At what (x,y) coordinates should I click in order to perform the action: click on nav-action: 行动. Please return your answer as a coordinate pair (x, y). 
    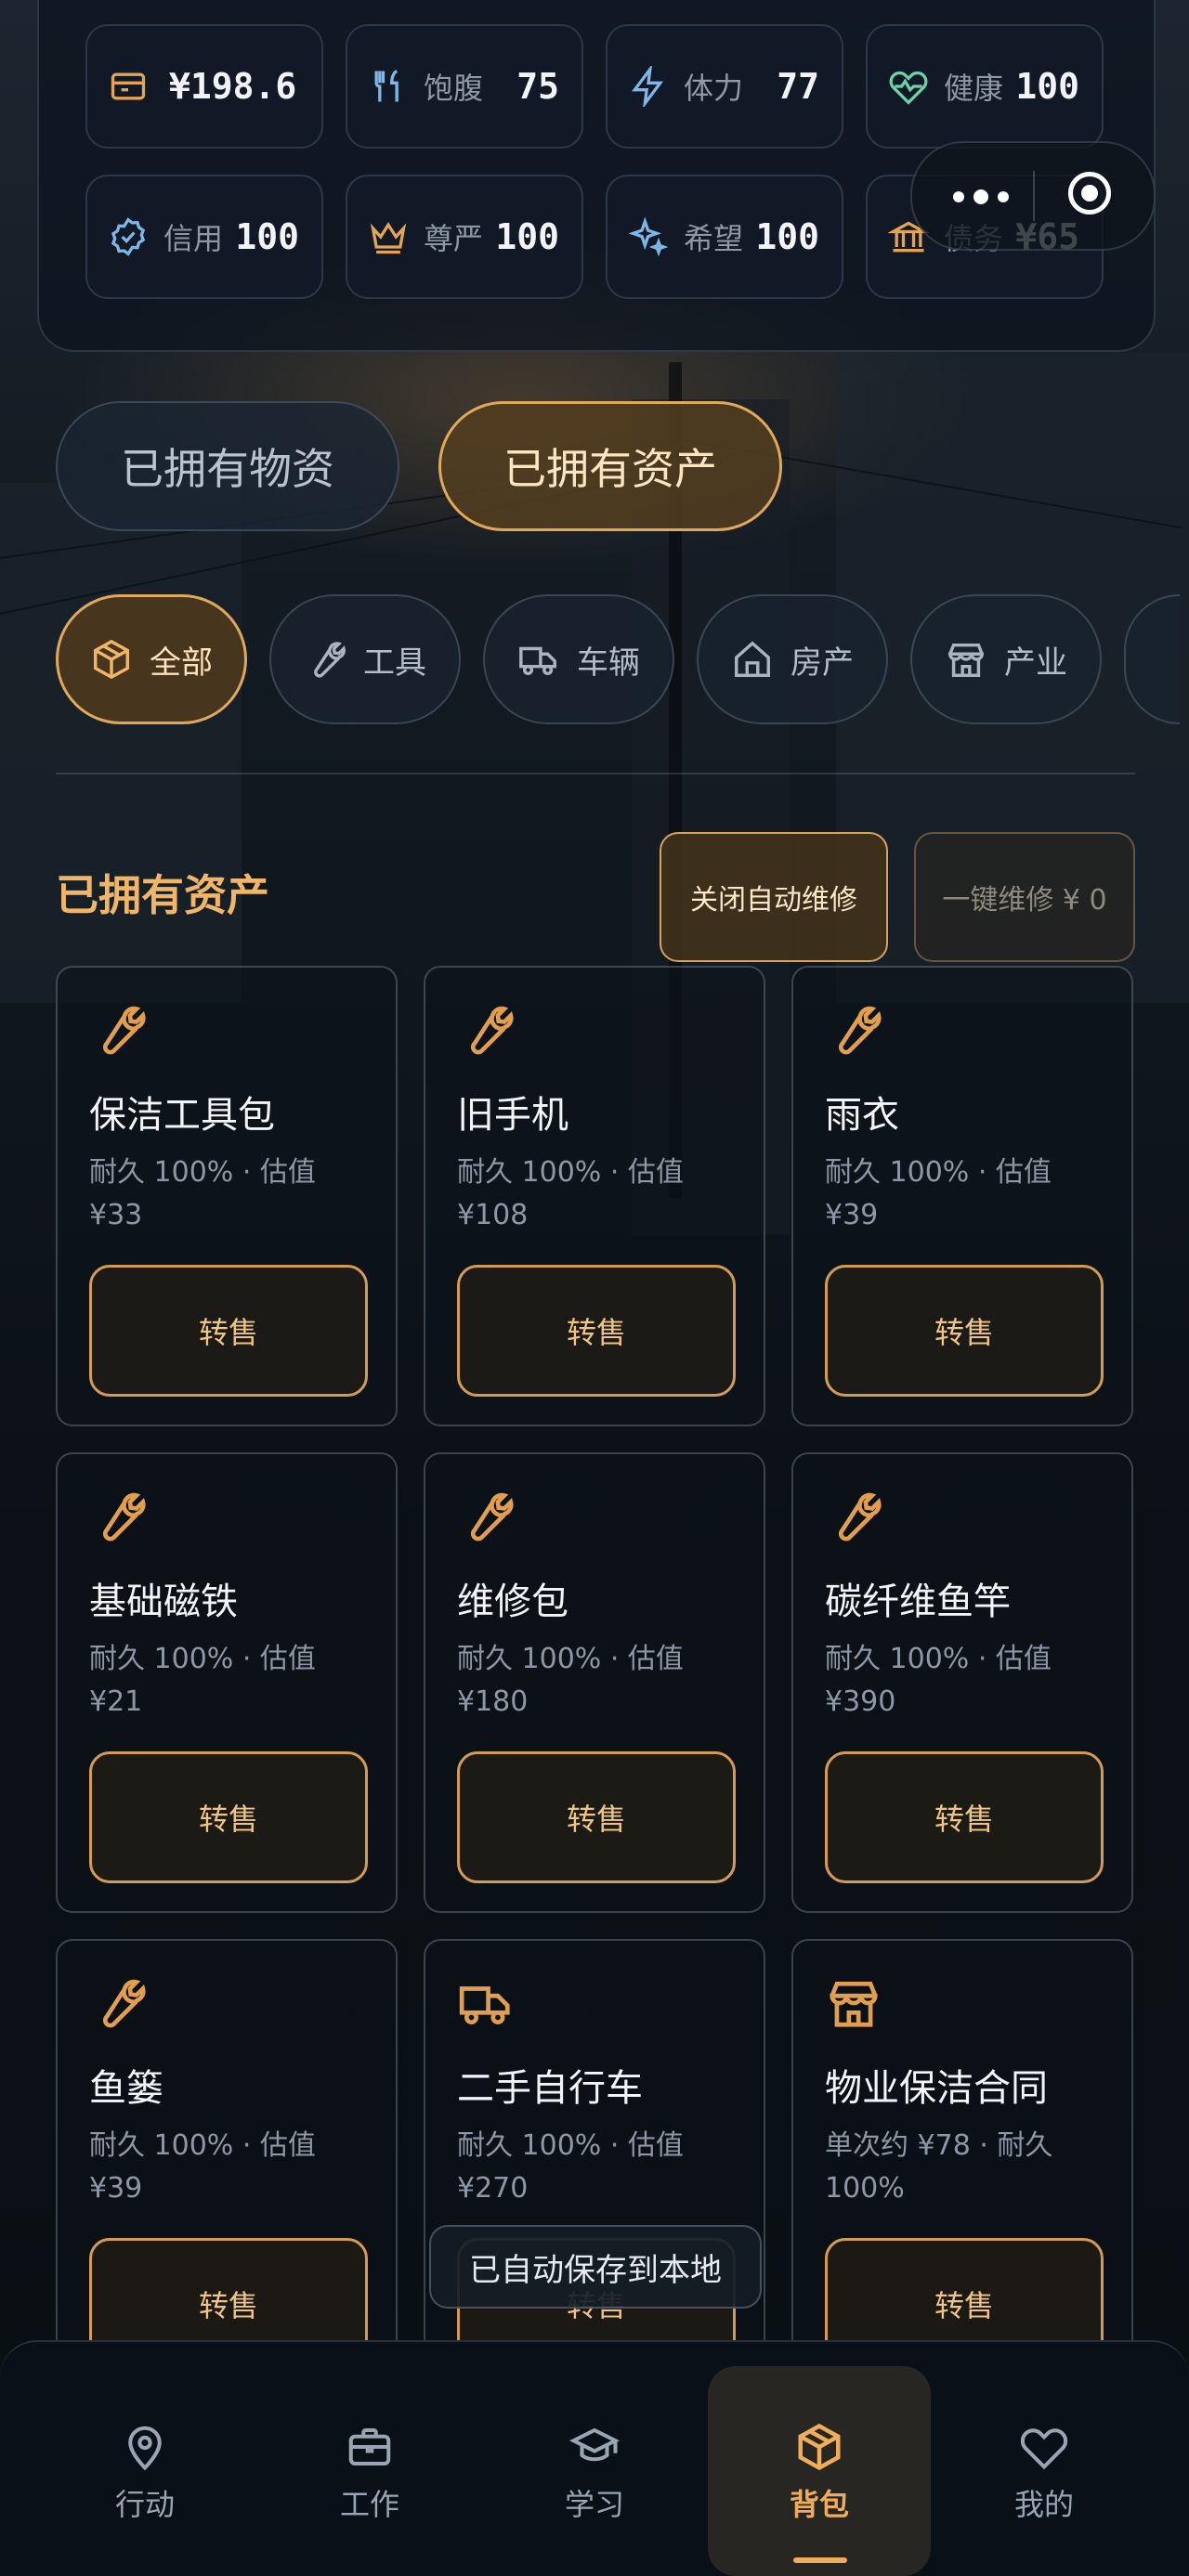
    Looking at the image, I should click on (144, 2459).